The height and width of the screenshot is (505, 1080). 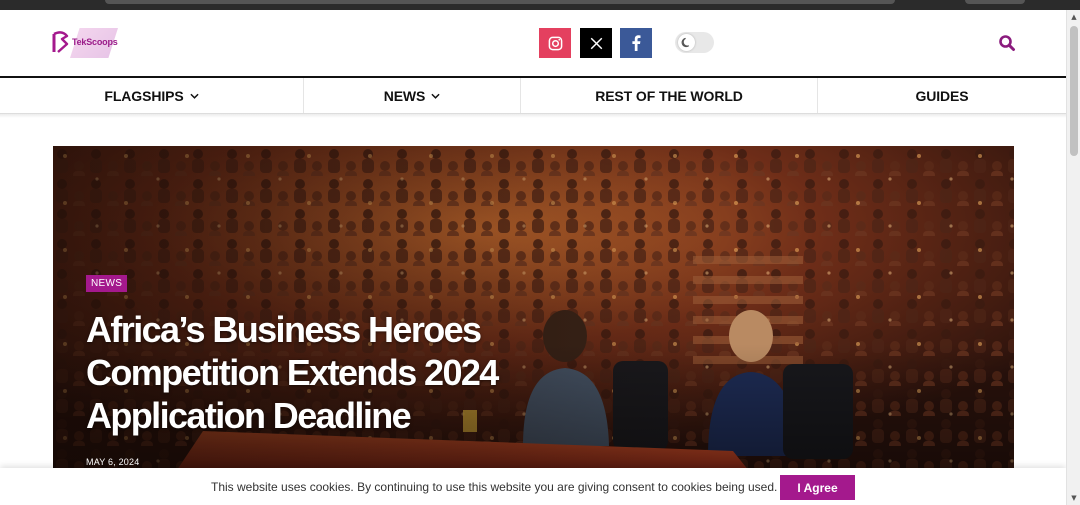 I want to click on instagram-icon, so click(x=555, y=43).